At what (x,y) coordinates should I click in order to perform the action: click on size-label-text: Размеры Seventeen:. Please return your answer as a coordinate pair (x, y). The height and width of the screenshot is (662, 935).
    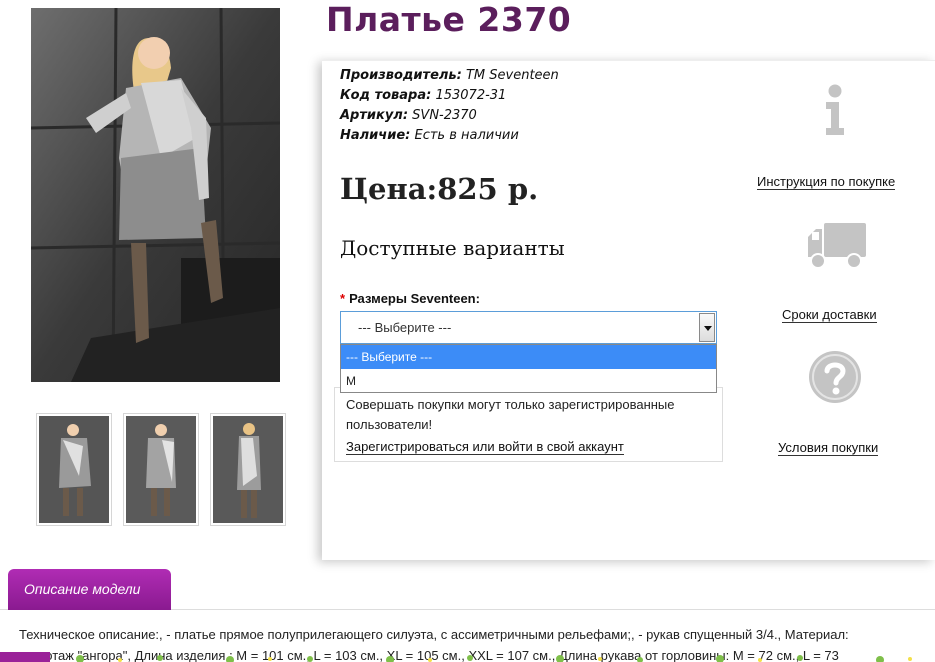
    Looking at the image, I should click on (414, 298).